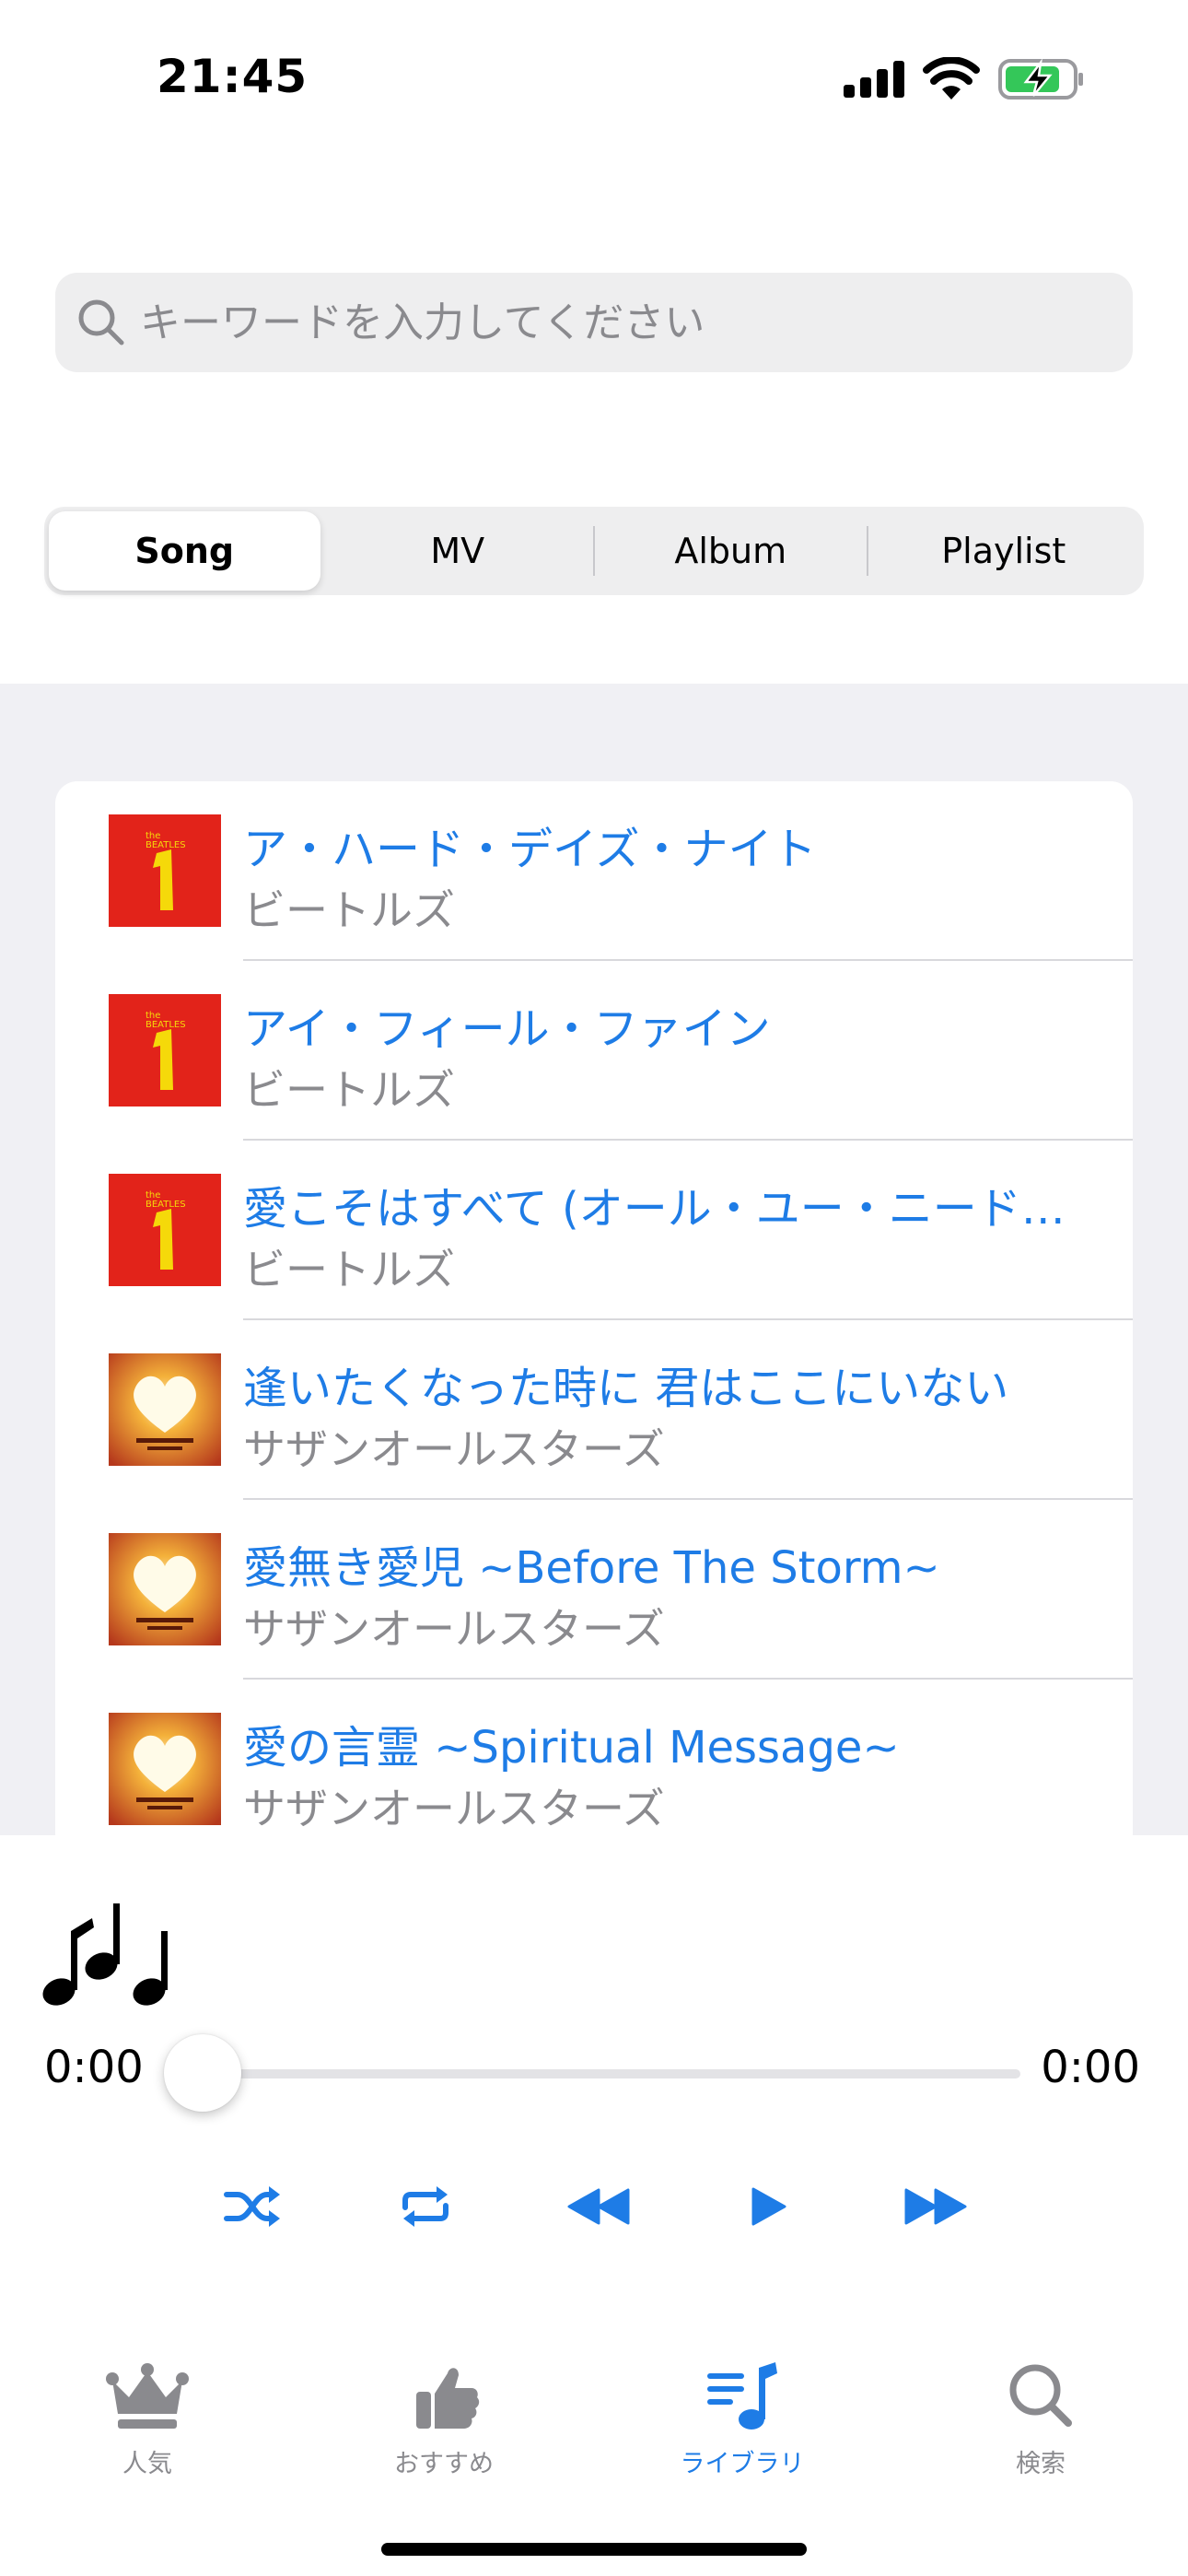  I want to click on current-time: 0:00, so click(94, 2067).